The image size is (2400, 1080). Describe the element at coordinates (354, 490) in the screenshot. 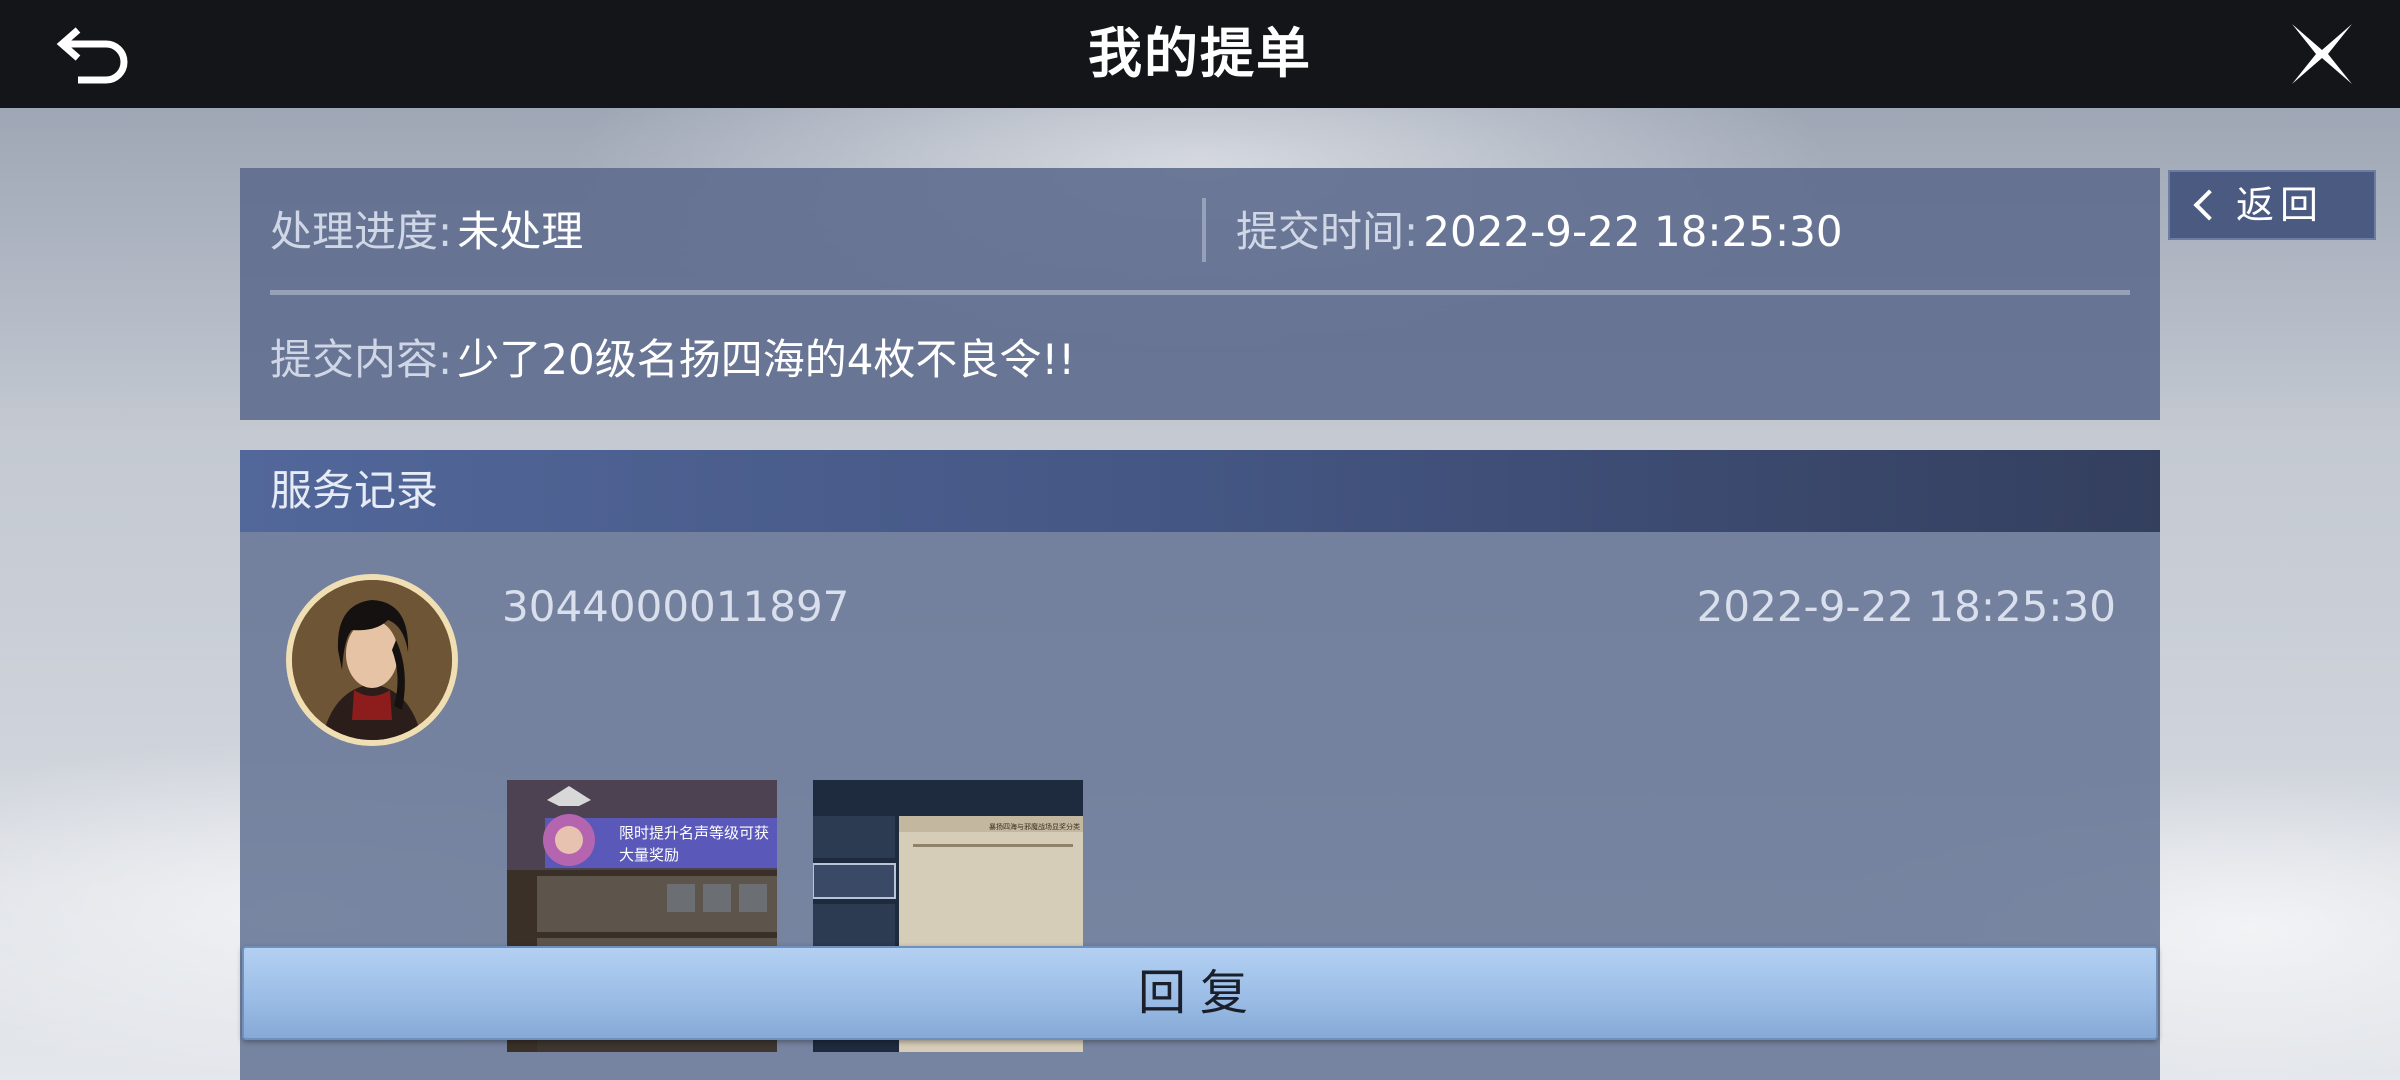

I see `service-record-title: 服务记录` at that location.